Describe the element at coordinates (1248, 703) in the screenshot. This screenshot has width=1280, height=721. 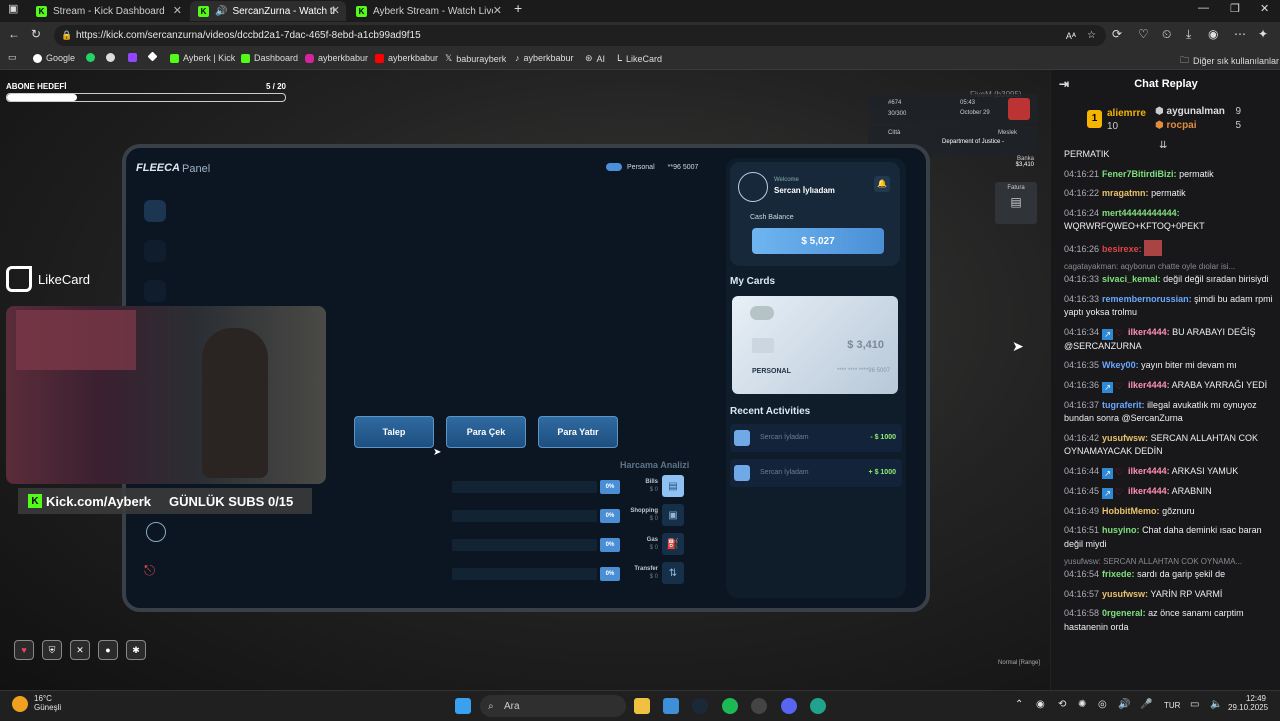
I see `clock: 12:49 29.10.2025` at that location.